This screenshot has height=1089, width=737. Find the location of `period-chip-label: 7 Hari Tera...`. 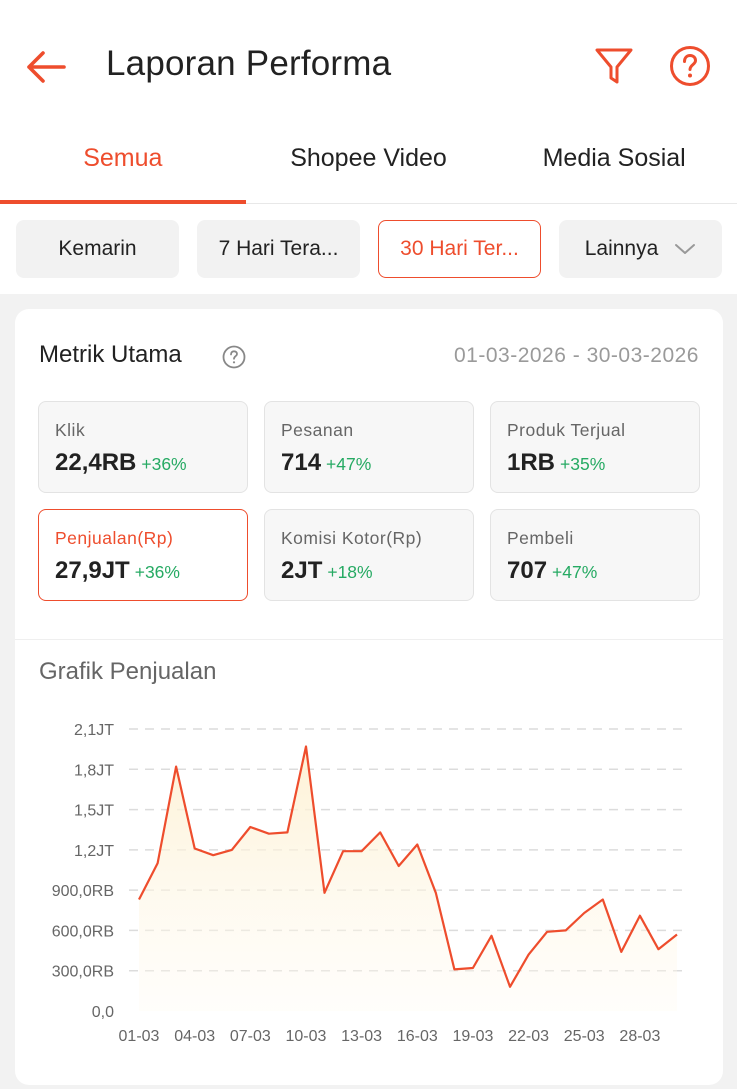

period-chip-label: 7 Hari Tera... is located at coordinates (278, 248).